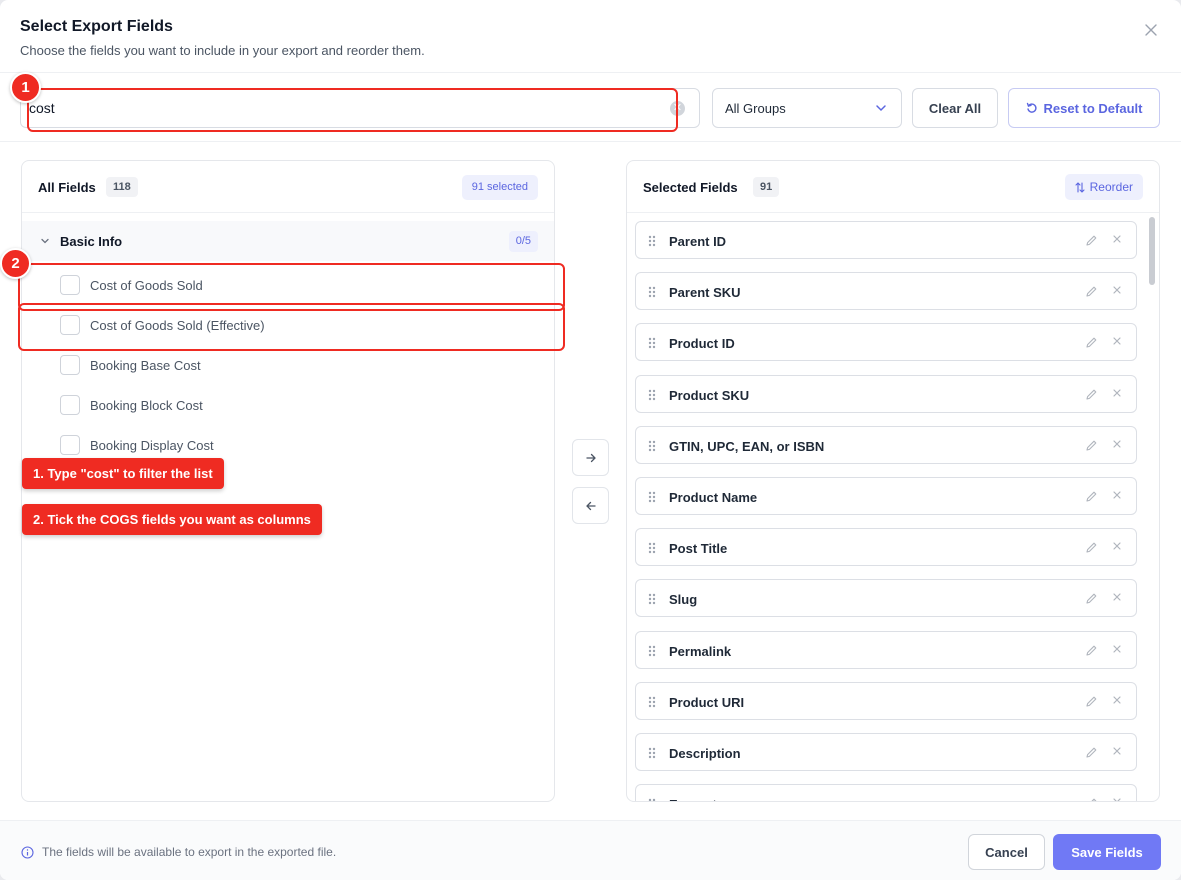  Describe the element at coordinates (705, 293) in the screenshot. I see `selected-field-label: Parent SKU` at that location.